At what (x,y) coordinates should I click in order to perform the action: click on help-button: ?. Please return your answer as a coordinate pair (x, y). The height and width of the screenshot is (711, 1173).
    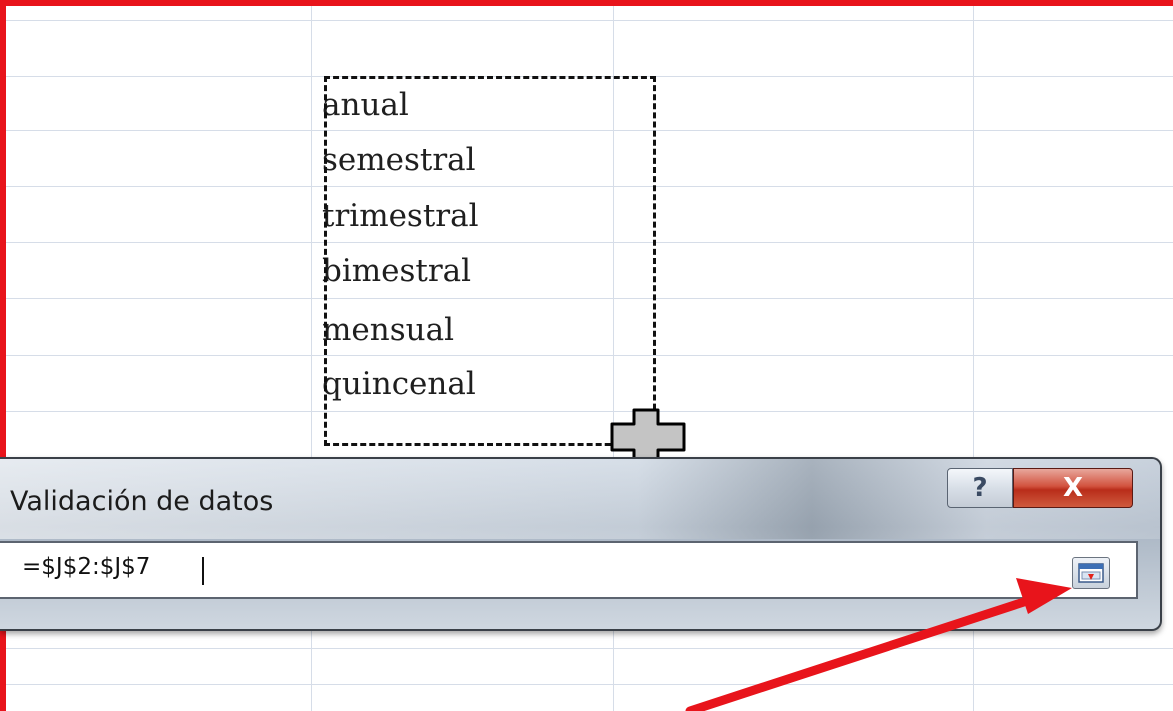
    Looking at the image, I should click on (980, 488).